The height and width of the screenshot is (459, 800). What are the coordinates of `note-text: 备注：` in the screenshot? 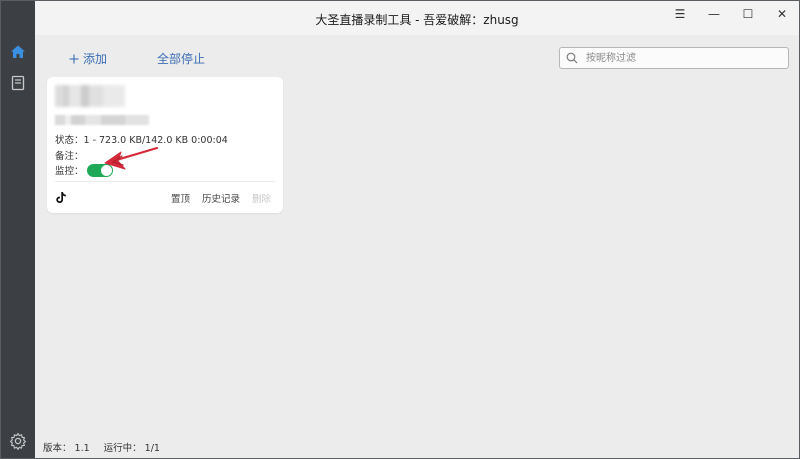 It's located at (69, 156).